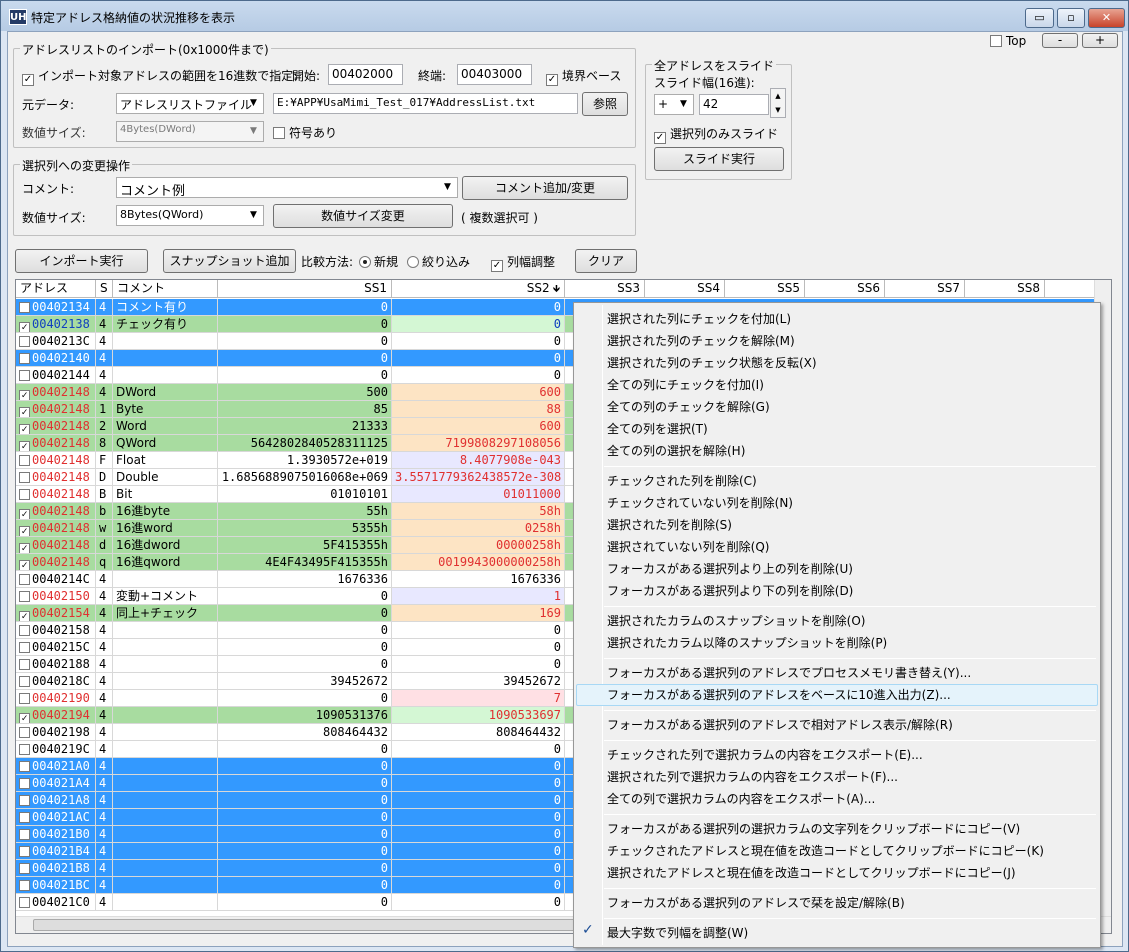 The width and height of the screenshot is (1129, 952). Describe the element at coordinates (56, 749) in the screenshot. I see `address-cell: 0040219C` at that location.